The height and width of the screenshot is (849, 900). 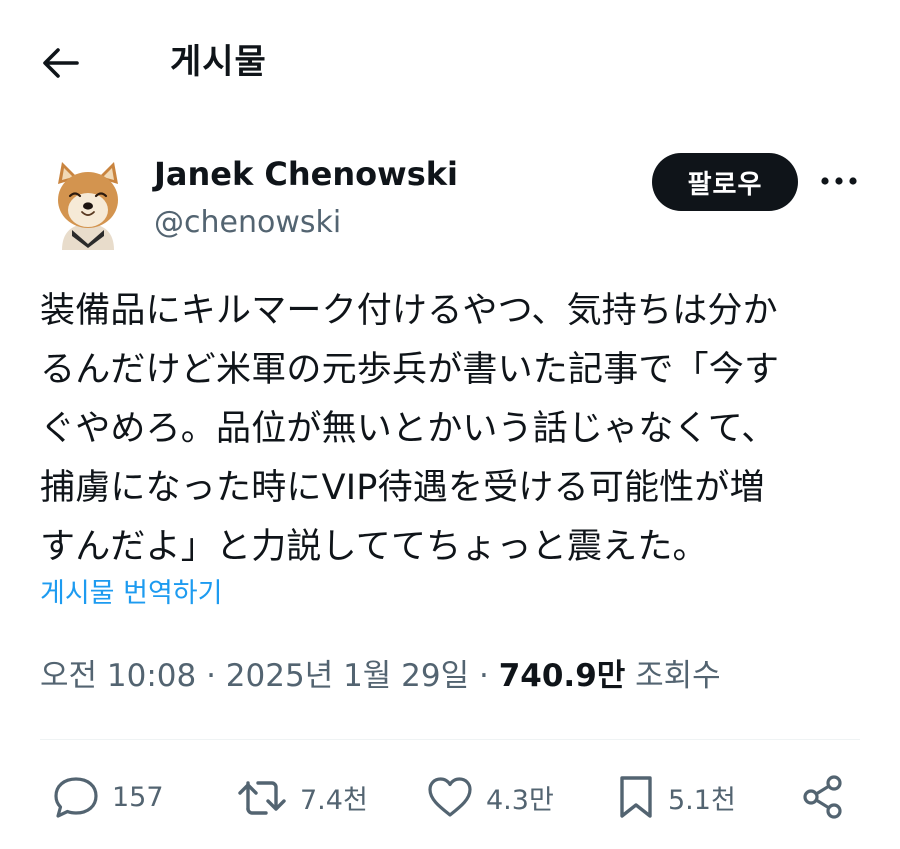 I want to click on translate-post-link: 게시물 번역하기, so click(x=131, y=594).